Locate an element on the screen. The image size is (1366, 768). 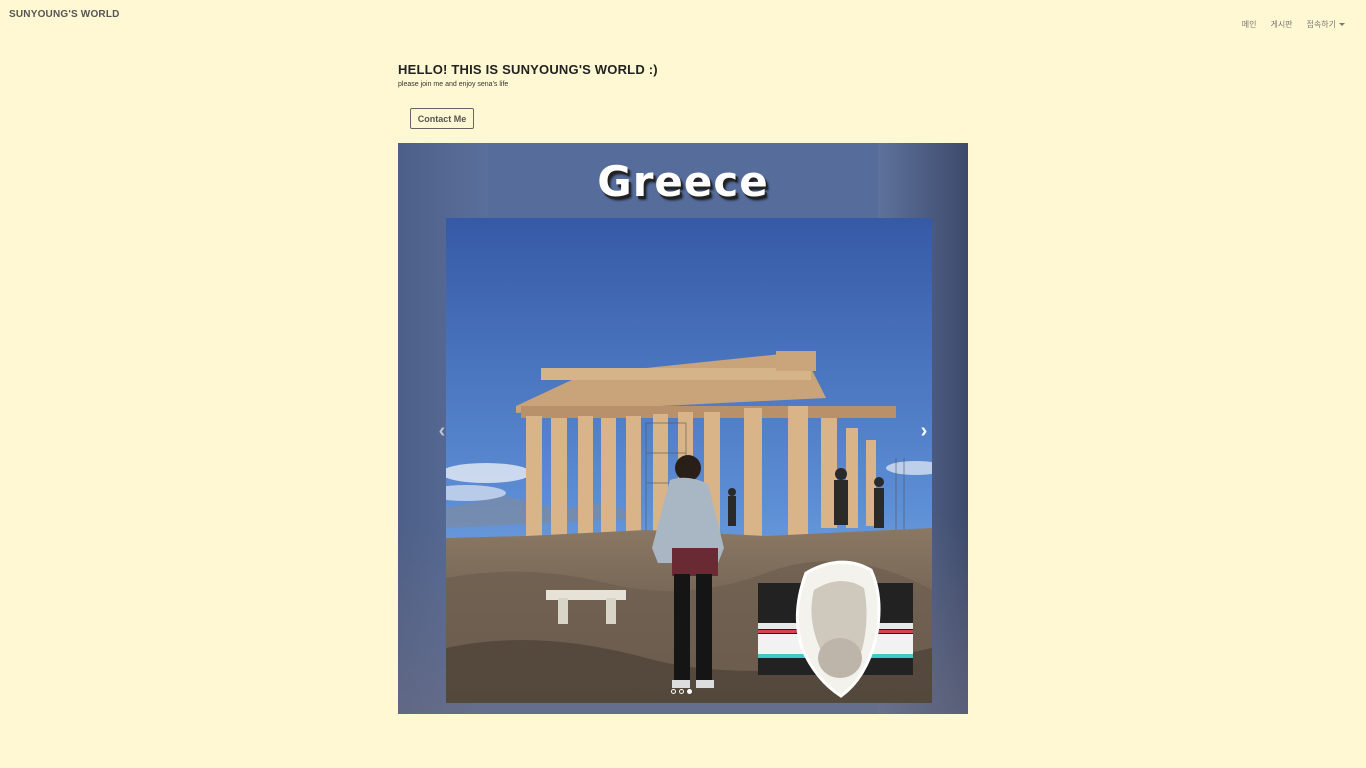
carousel-prev-control: ‹ is located at coordinates (442, 431).